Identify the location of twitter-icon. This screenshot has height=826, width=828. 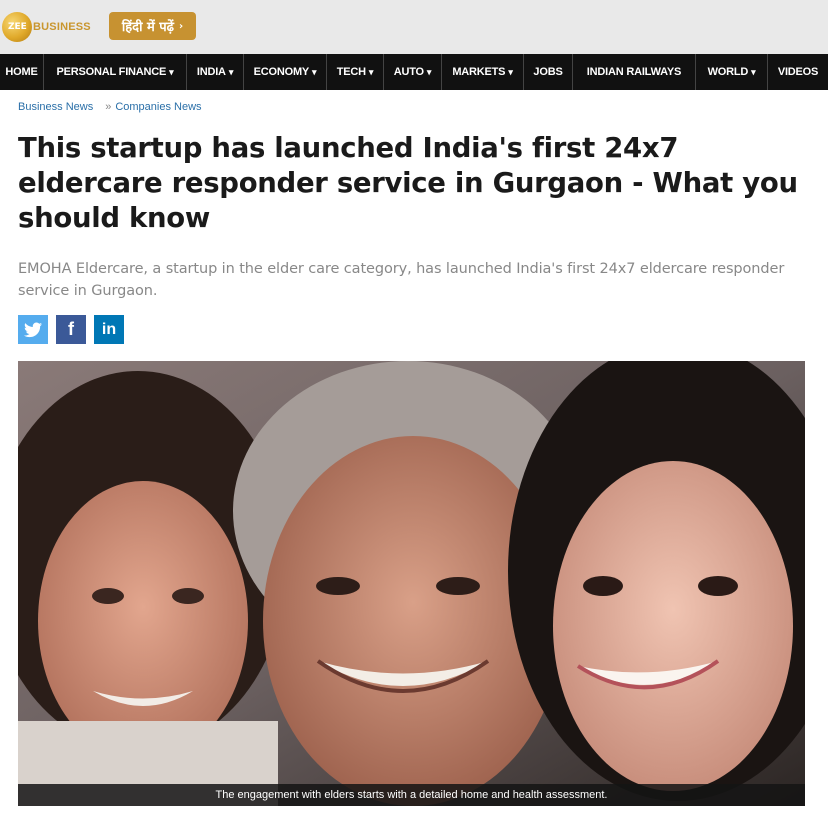
(33, 329).